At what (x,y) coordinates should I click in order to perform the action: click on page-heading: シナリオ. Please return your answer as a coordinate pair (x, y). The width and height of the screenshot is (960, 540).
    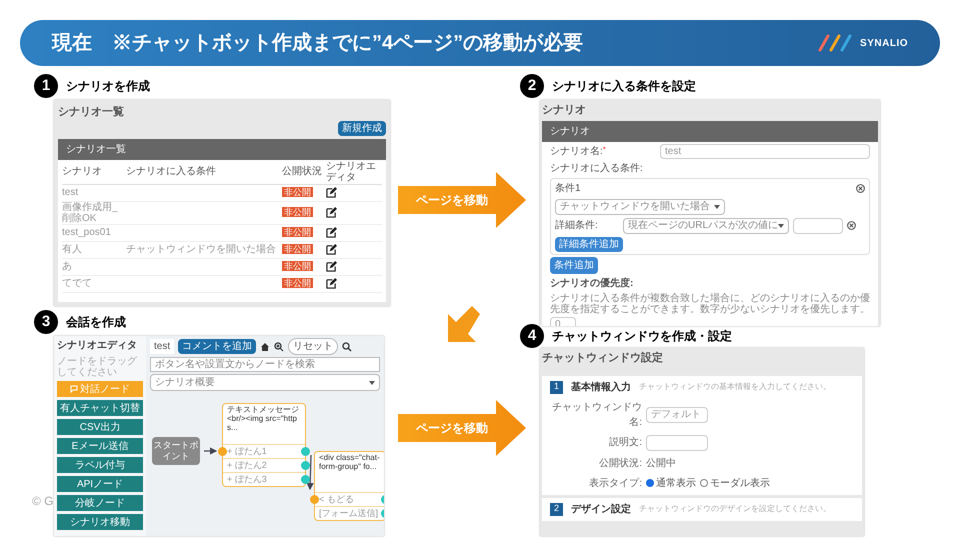
    Looking at the image, I should click on (564, 110).